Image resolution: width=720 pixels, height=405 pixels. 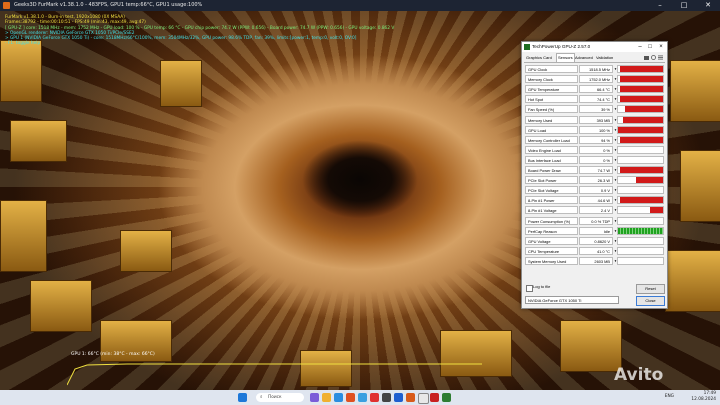 What do you see at coordinates (551, 260) in the screenshot?
I see `sensor-label: System Memory Used` at bounding box center [551, 260].